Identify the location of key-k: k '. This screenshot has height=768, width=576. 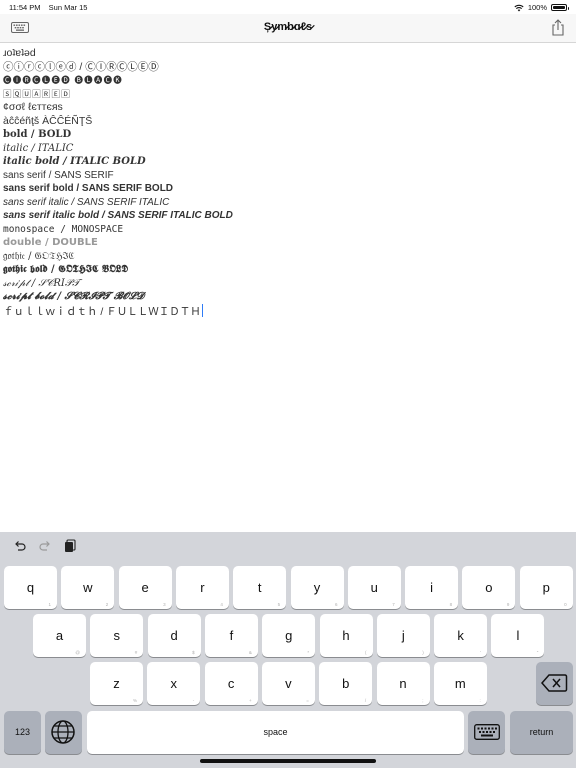
(461, 635).